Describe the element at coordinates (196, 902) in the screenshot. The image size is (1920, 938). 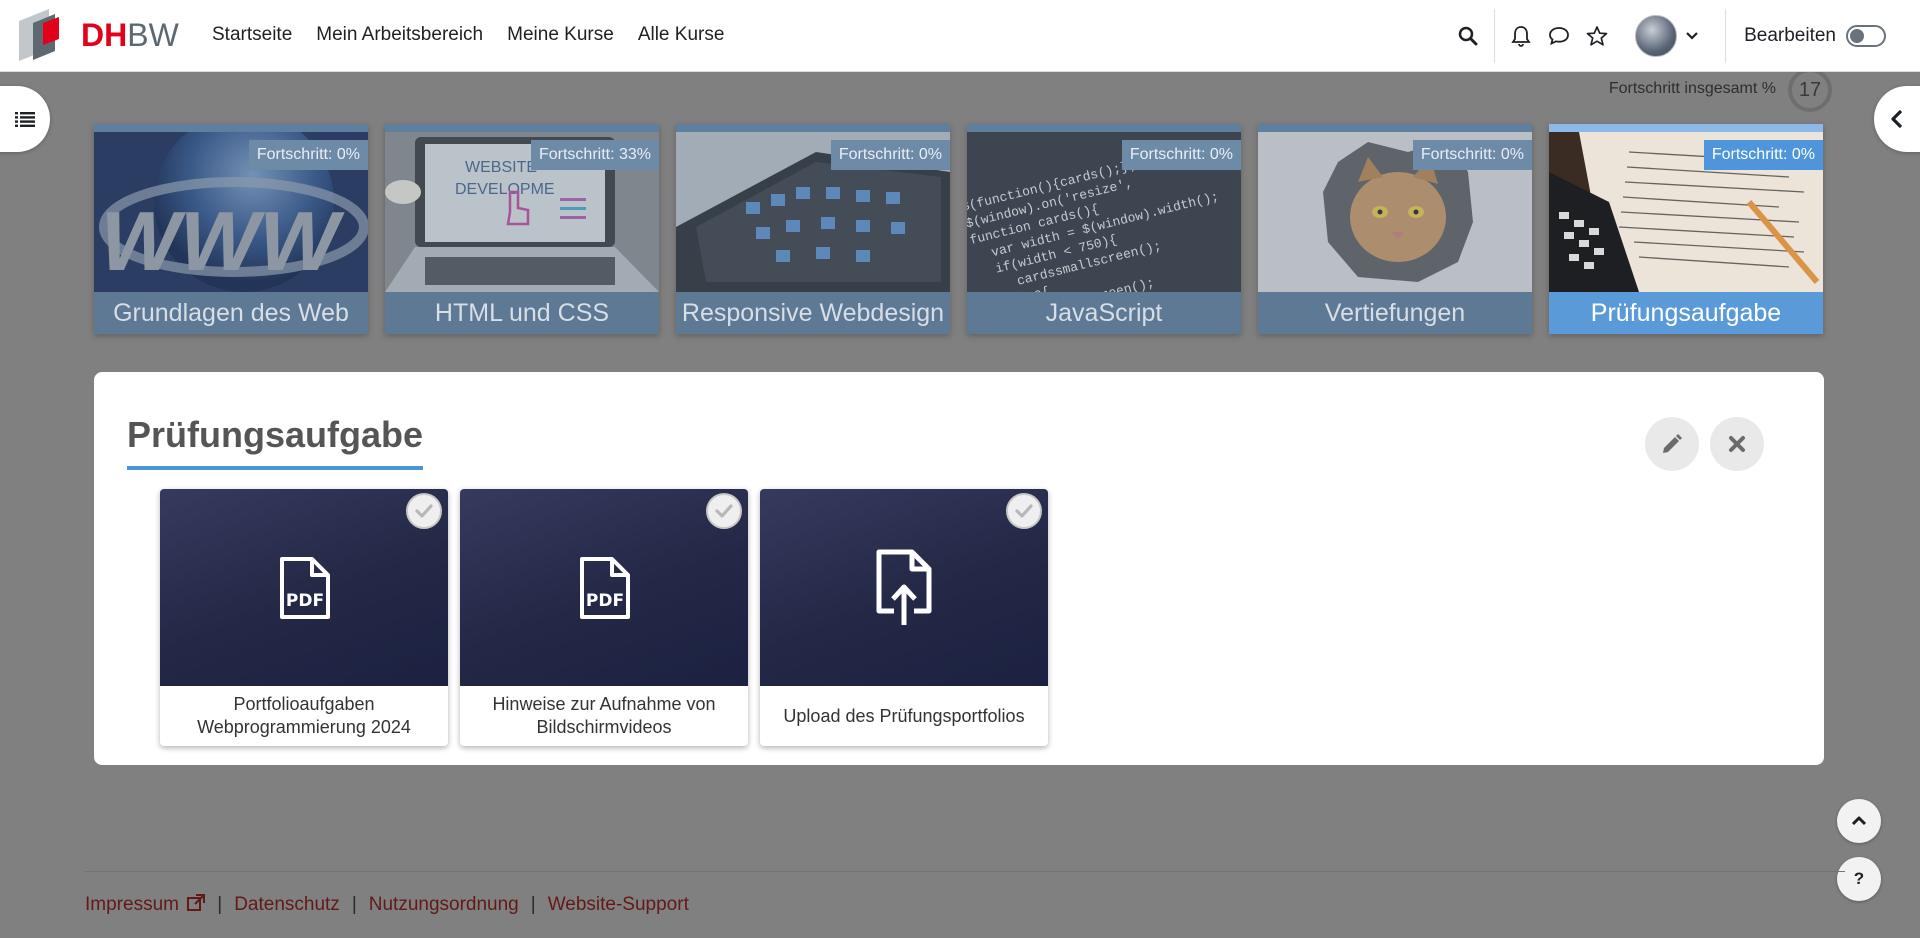
I see `external-link-icon` at that location.